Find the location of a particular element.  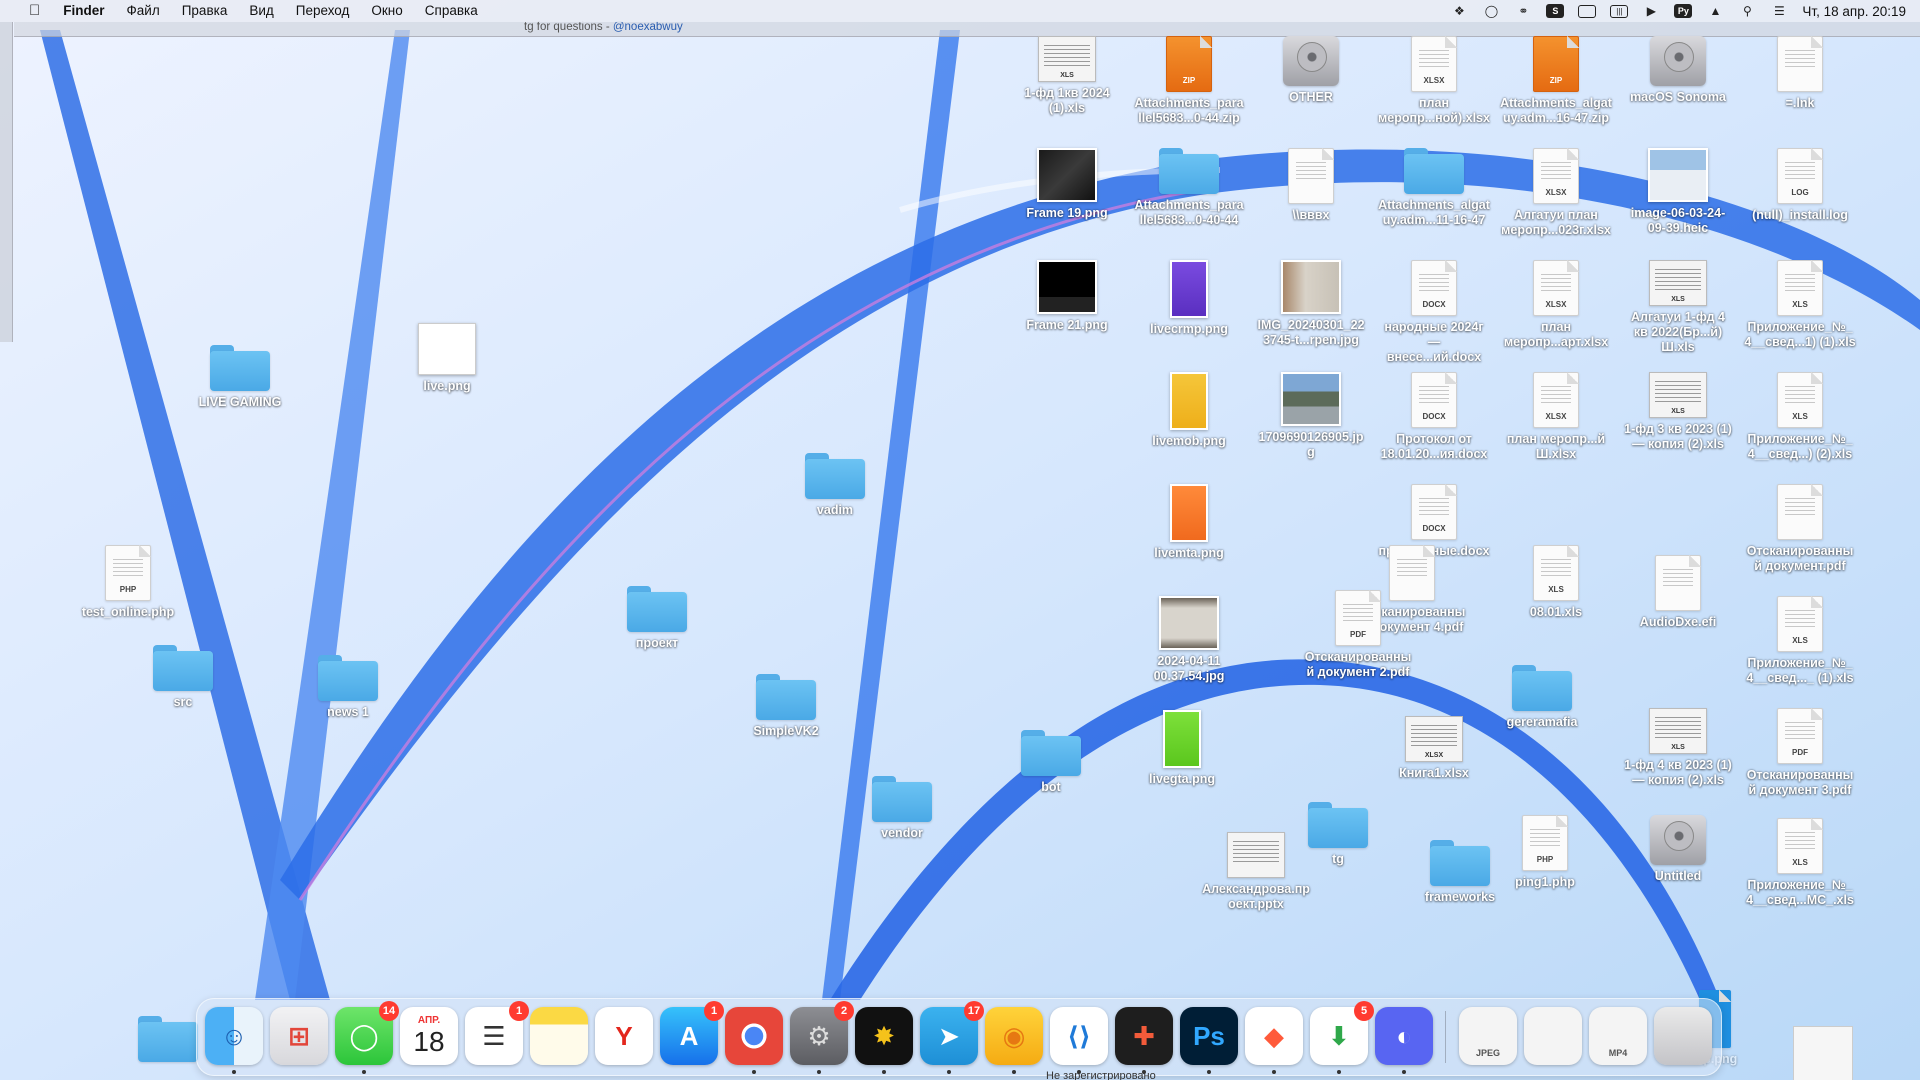

desktop-item: PHP test_online.php is located at coordinates (128, 582).